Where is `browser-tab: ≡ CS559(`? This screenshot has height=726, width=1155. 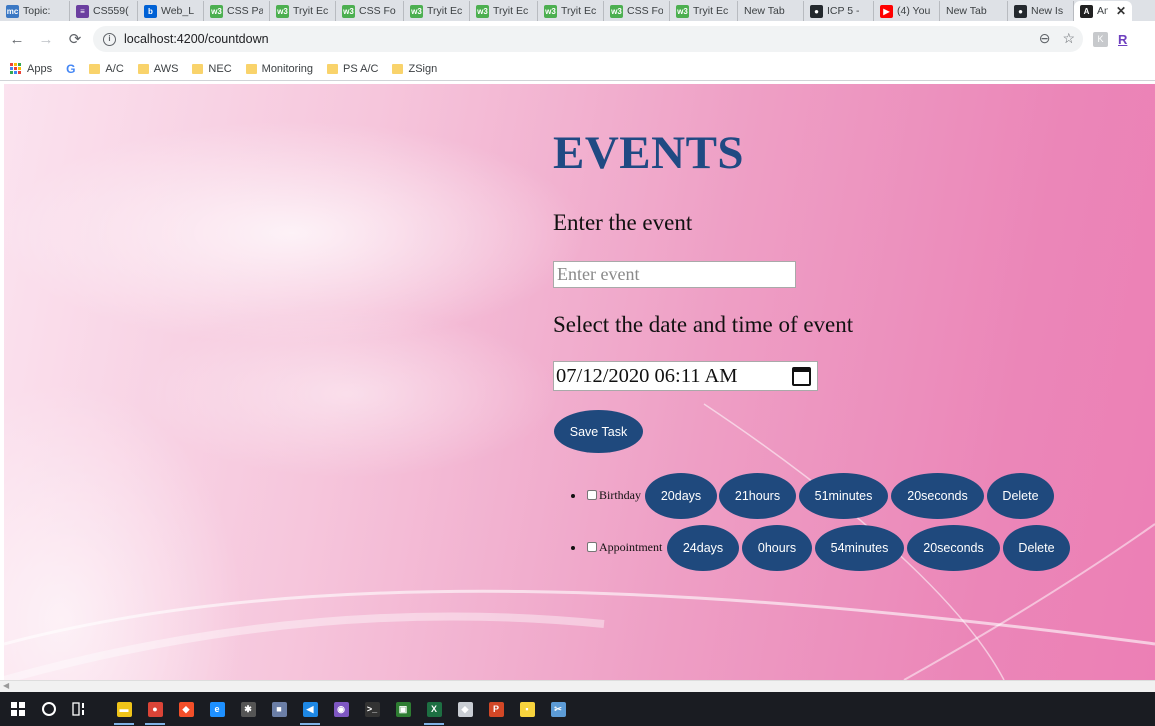
browser-tab: ≡ CS559( is located at coordinates (104, 11).